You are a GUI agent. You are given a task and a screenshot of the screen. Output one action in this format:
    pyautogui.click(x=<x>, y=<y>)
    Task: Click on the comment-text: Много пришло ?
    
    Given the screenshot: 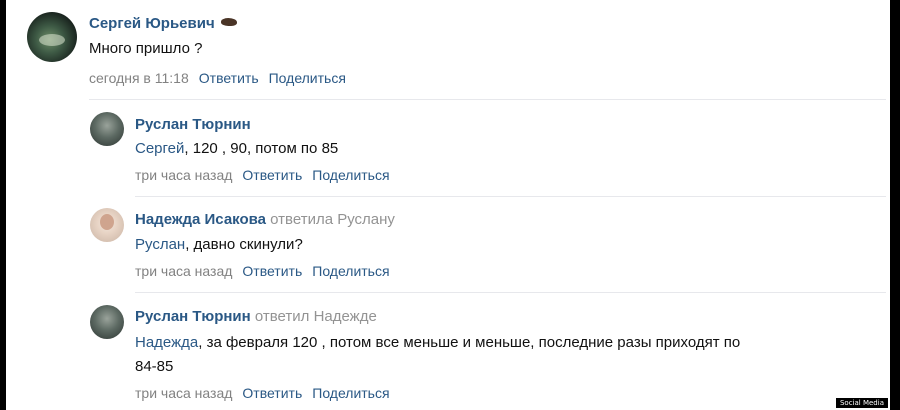 What is the action you would take?
    pyautogui.click(x=146, y=48)
    